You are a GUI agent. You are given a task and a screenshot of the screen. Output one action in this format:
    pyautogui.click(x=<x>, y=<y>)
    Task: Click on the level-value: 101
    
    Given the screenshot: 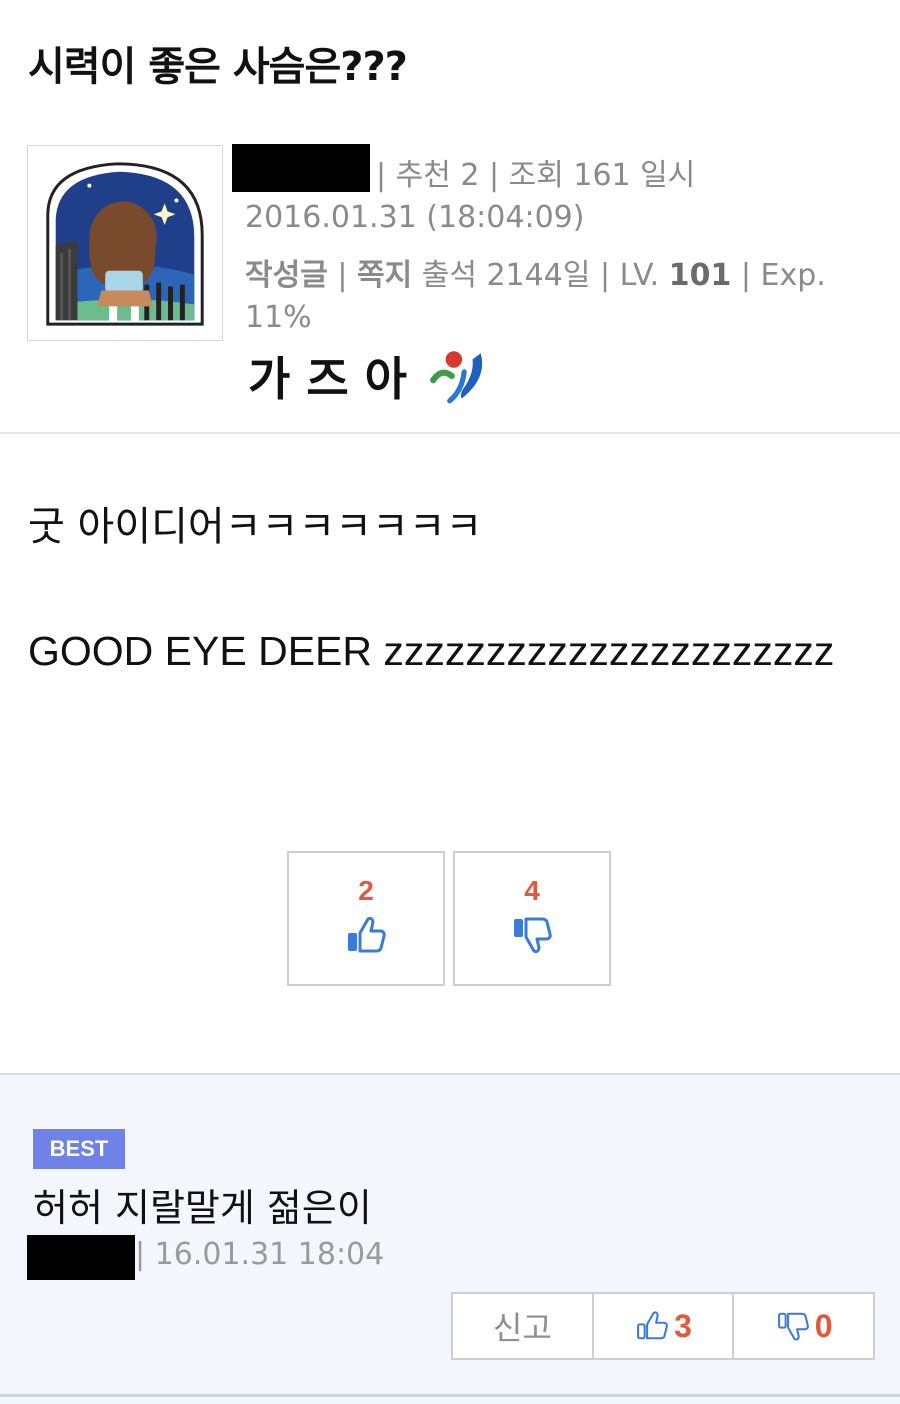 What is the action you would take?
    pyautogui.click(x=700, y=275)
    